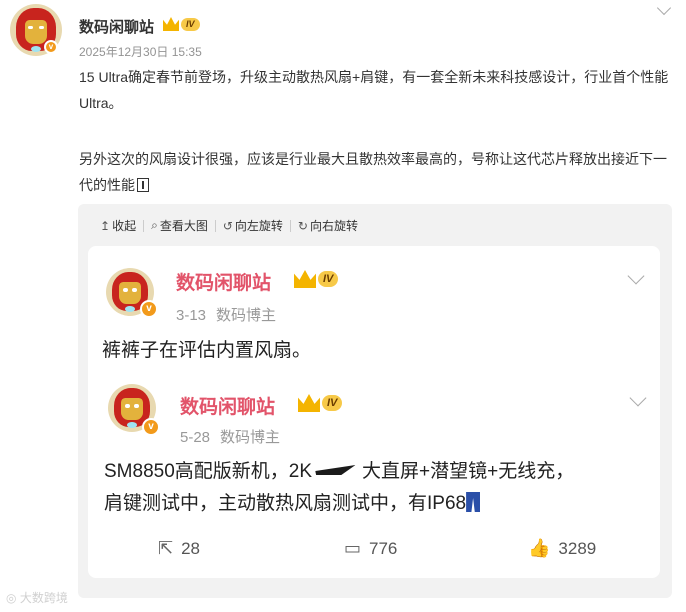  What do you see at coordinates (333, 226) in the screenshot?
I see `rotate-right-label: 向右旋转` at bounding box center [333, 226].